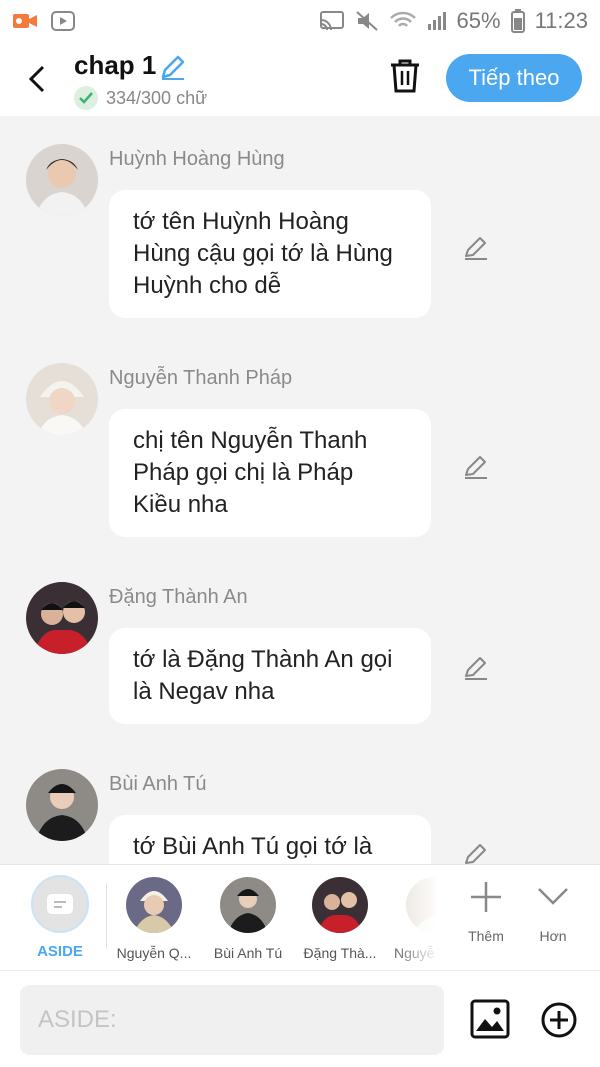 This screenshot has width=600, height=1067. Describe the element at coordinates (553, 896) in the screenshot. I see `chevron-down-icon` at that location.